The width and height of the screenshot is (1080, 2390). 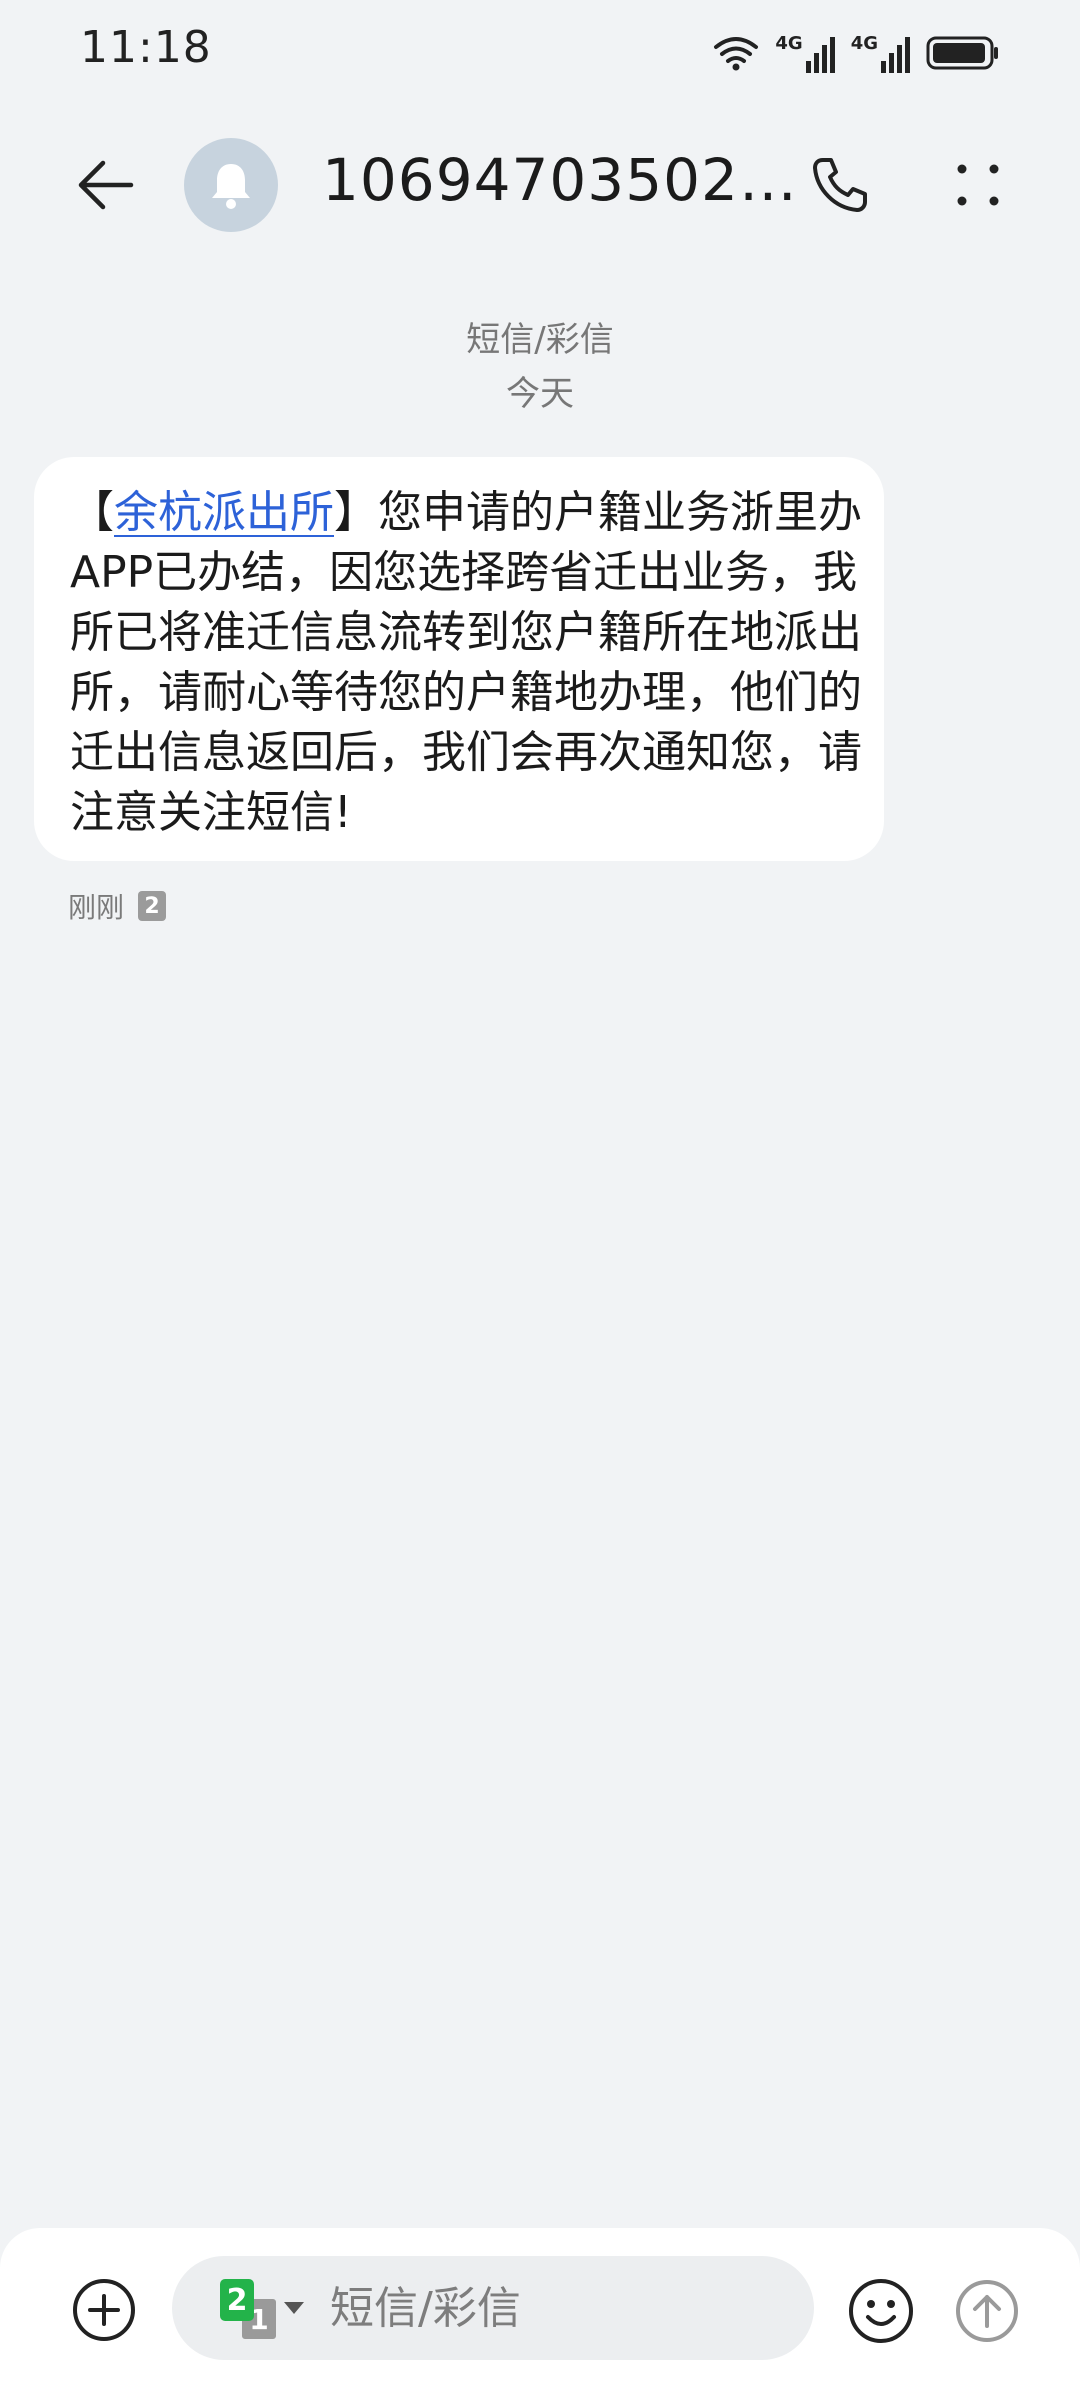 What do you see at coordinates (540, 394) in the screenshot?
I see `date-label: 今天` at bounding box center [540, 394].